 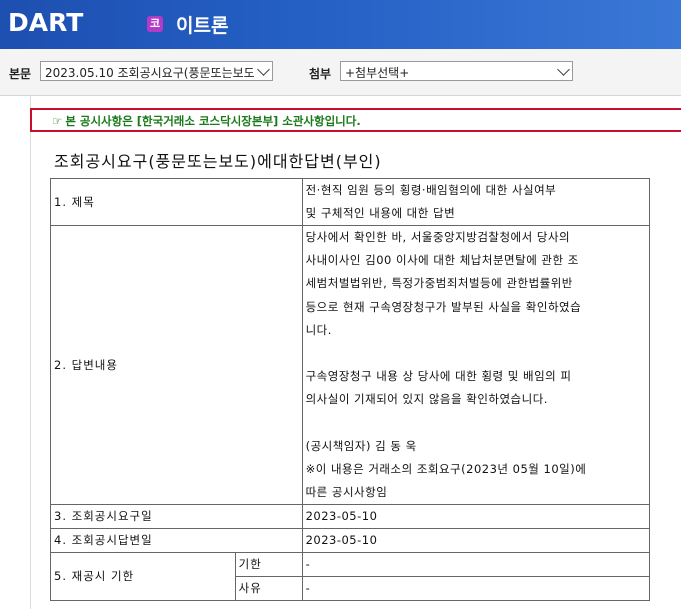 I want to click on answer-date-label: 4. 조회공시답변일, so click(x=176, y=541).